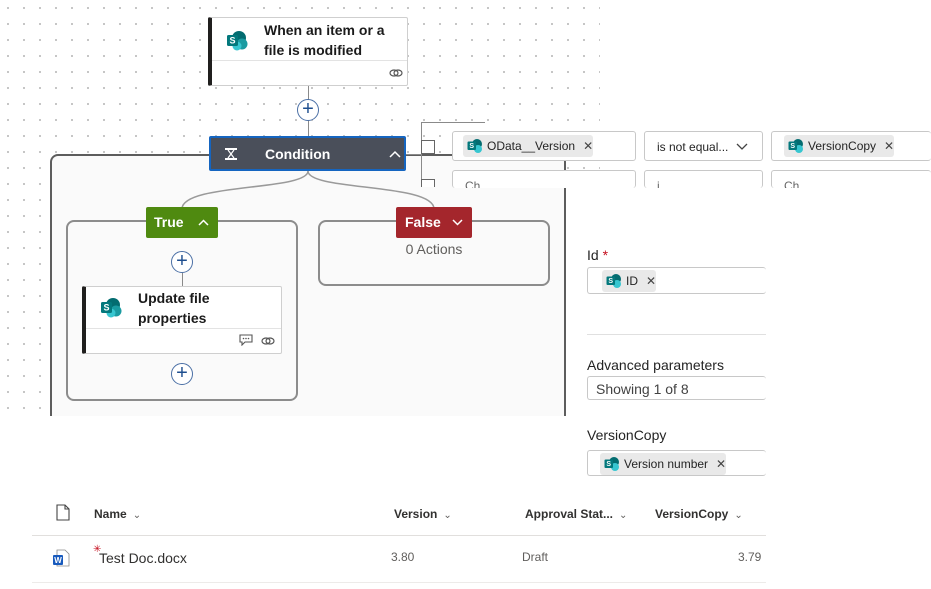 The width and height of the screenshot is (931, 589). What do you see at coordinates (423, 514) in the screenshot?
I see `column-header-version: Version ⌄` at bounding box center [423, 514].